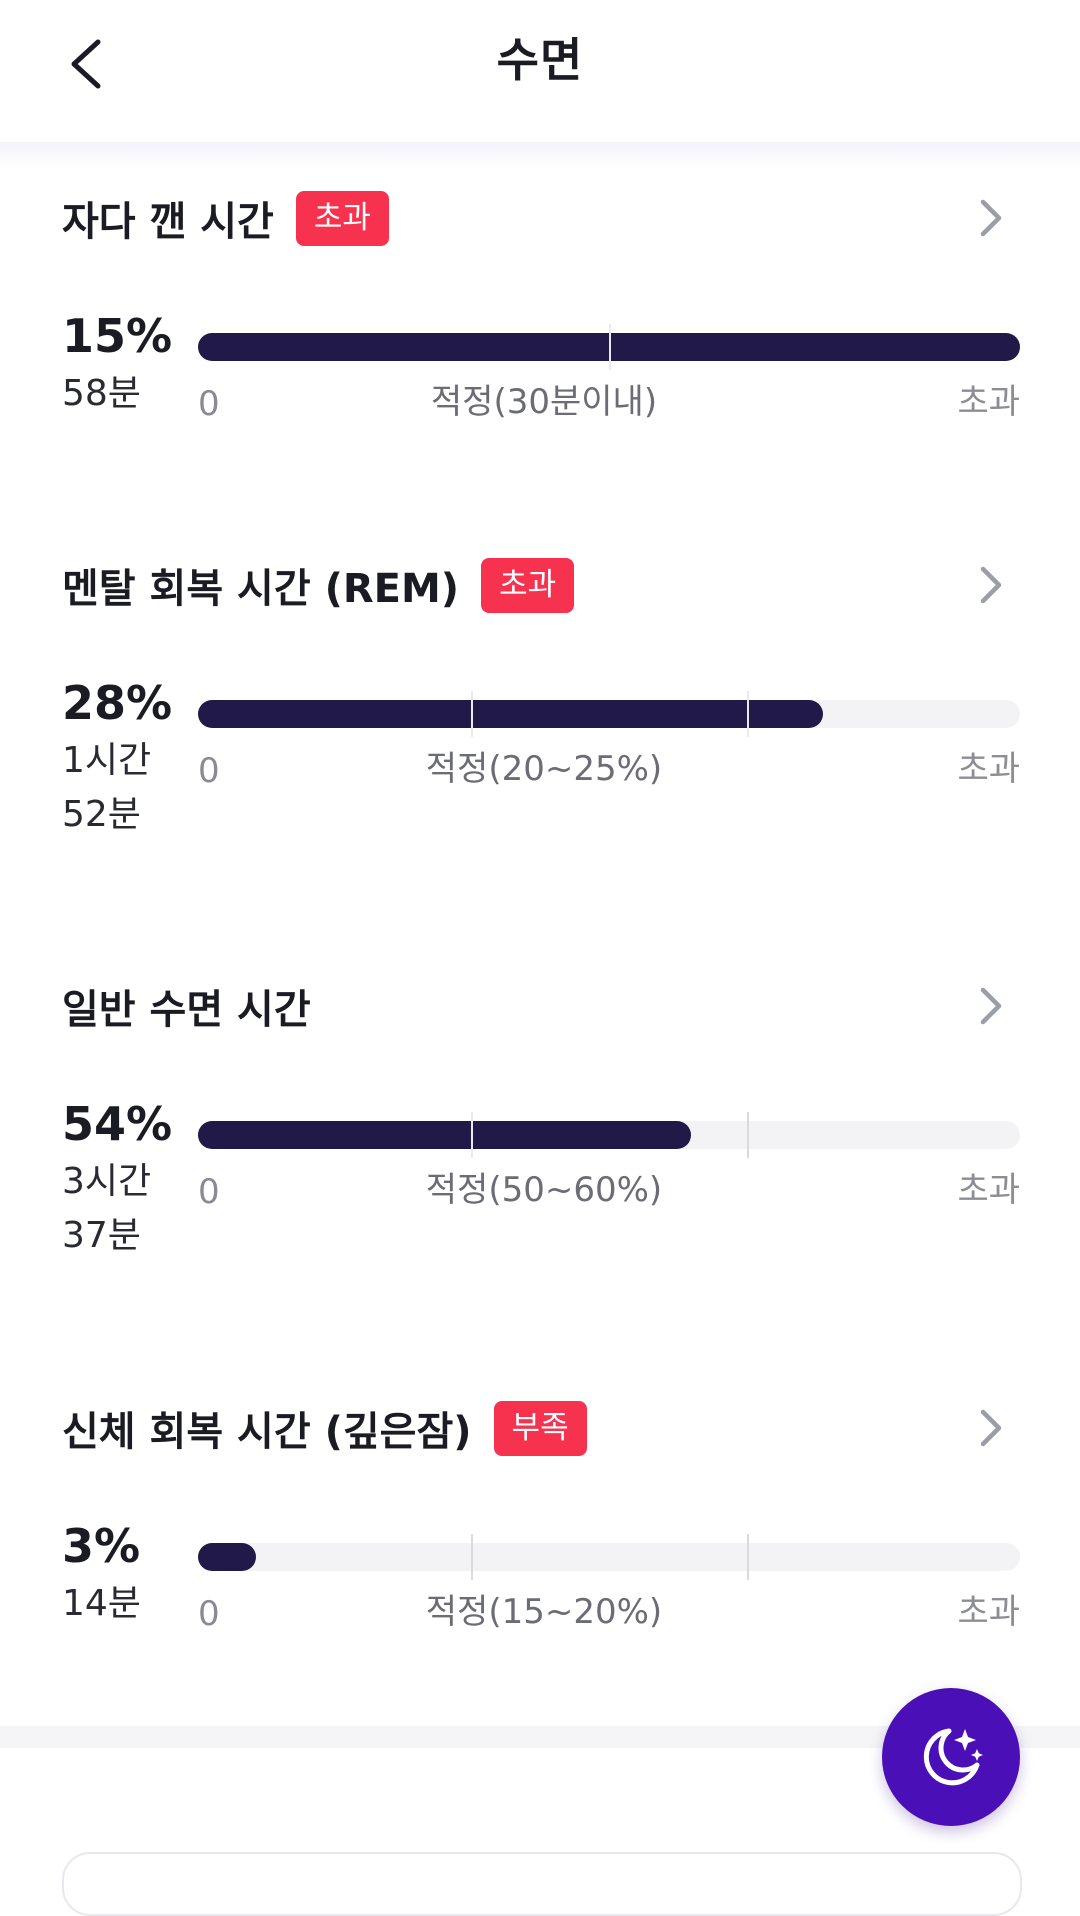 This screenshot has width=1080, height=1916. I want to click on section-title-text: 신체 회복 시간 (깊은잠), so click(267, 1432).